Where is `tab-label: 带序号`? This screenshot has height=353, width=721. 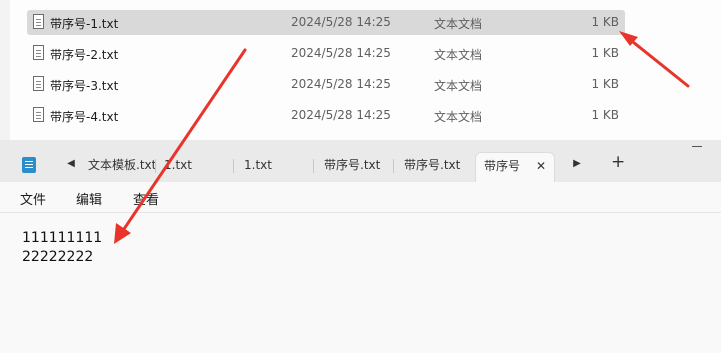 tab-label: 带序号 is located at coordinates (502, 166).